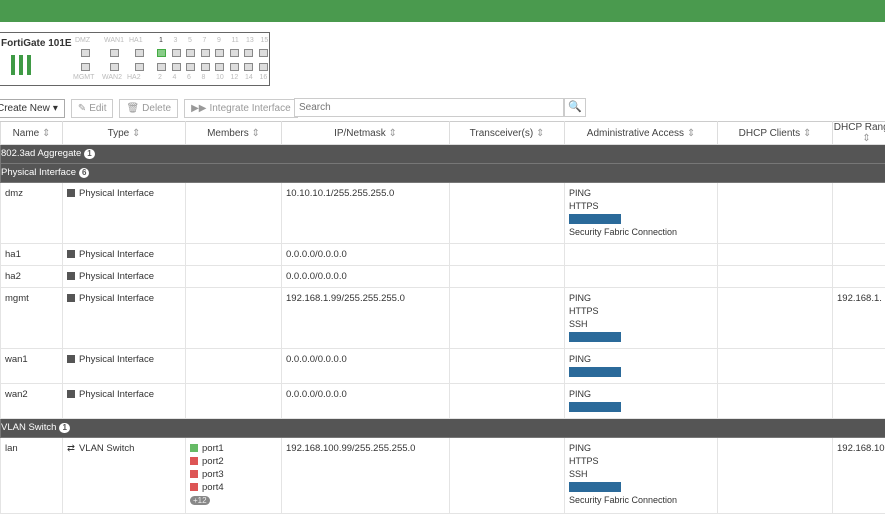 Image resolution: width=885 pixels, height=514 pixels. What do you see at coordinates (200, 500) in the screenshot?
I see `more-members-badge: +12` at bounding box center [200, 500].